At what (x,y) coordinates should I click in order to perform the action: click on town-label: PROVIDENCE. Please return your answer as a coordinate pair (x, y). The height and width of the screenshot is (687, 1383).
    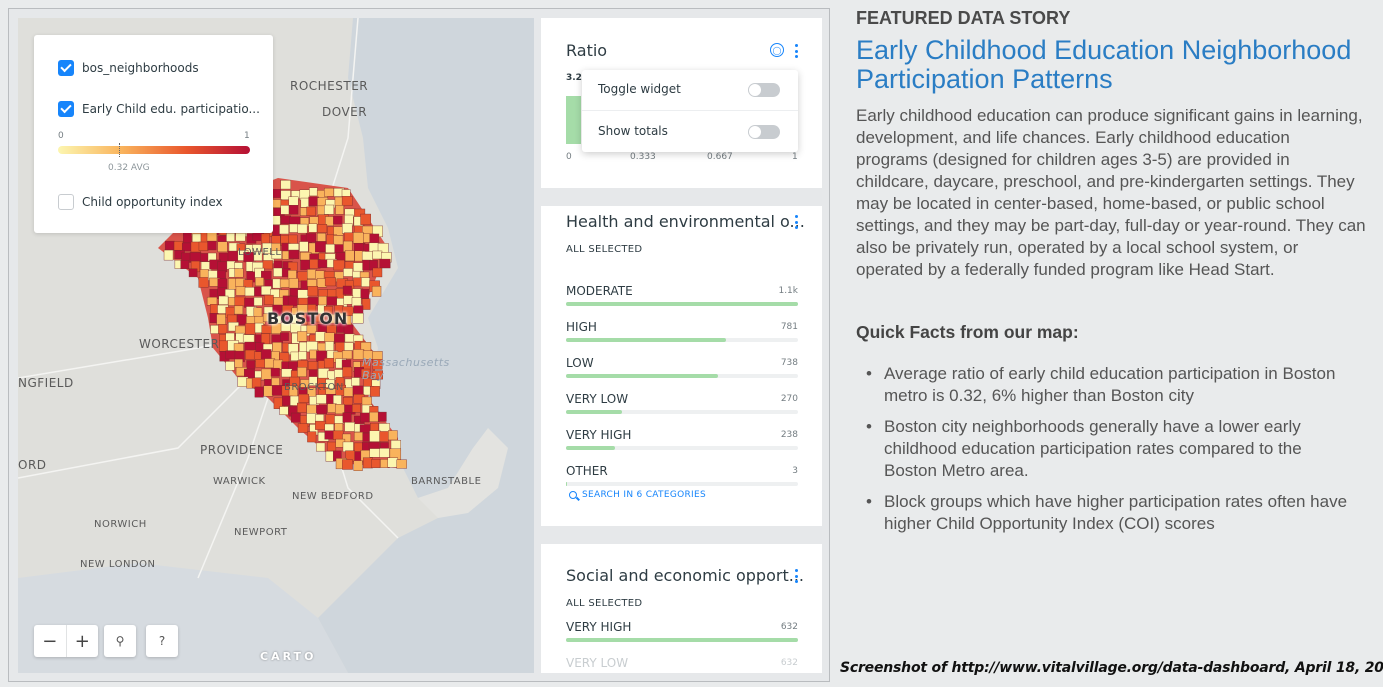
    Looking at the image, I should click on (242, 450).